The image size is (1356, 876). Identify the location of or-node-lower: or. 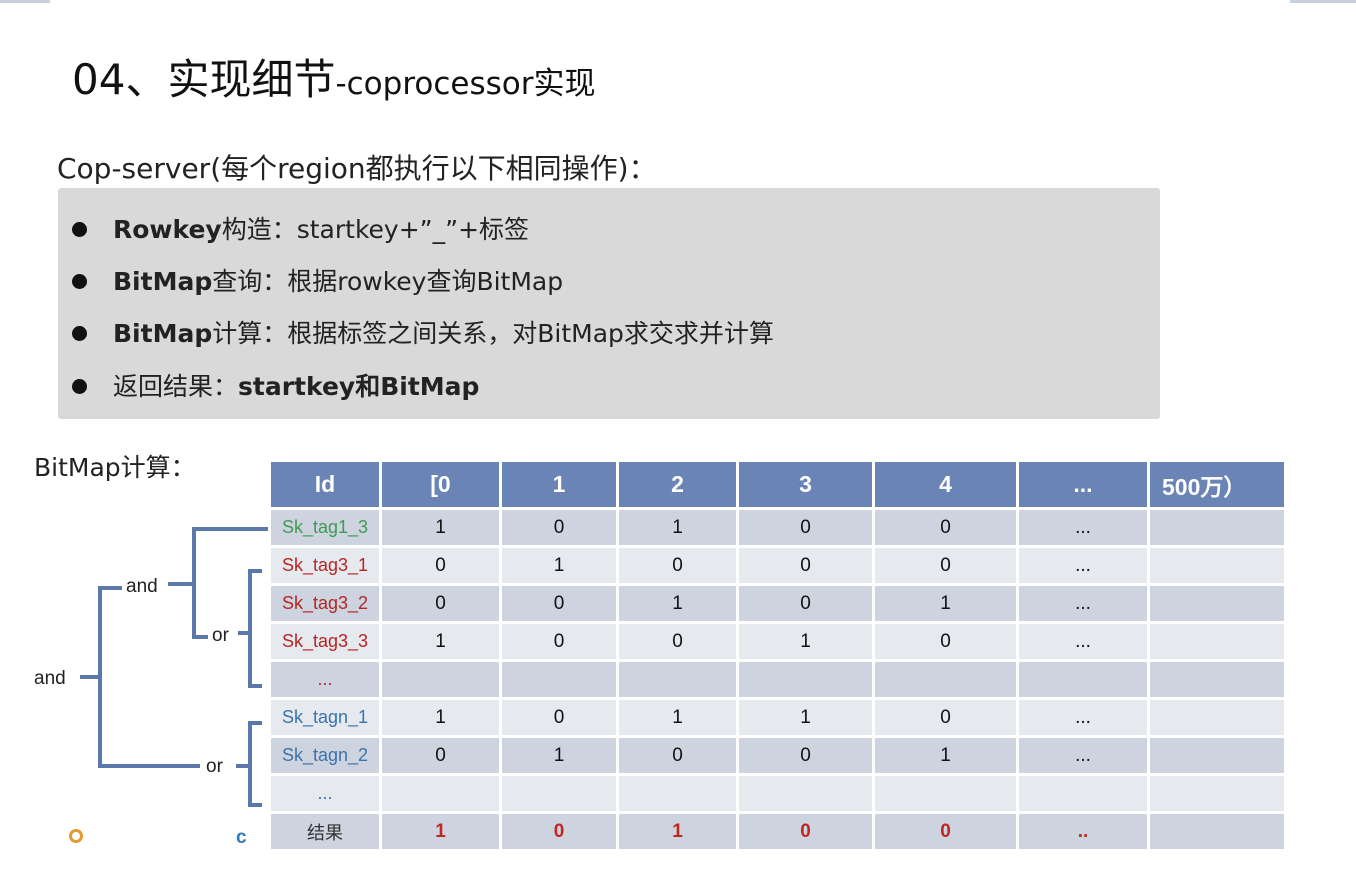
(214, 766).